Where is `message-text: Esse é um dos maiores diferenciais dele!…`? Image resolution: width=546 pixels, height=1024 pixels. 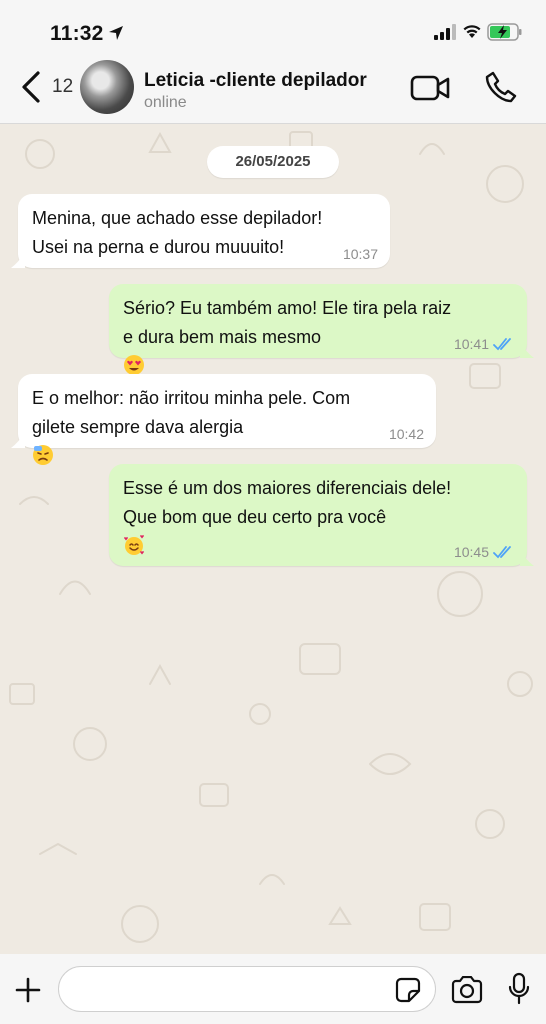
message-text: Esse é um dos maiores diferenciais dele!… is located at coordinates (287, 502).